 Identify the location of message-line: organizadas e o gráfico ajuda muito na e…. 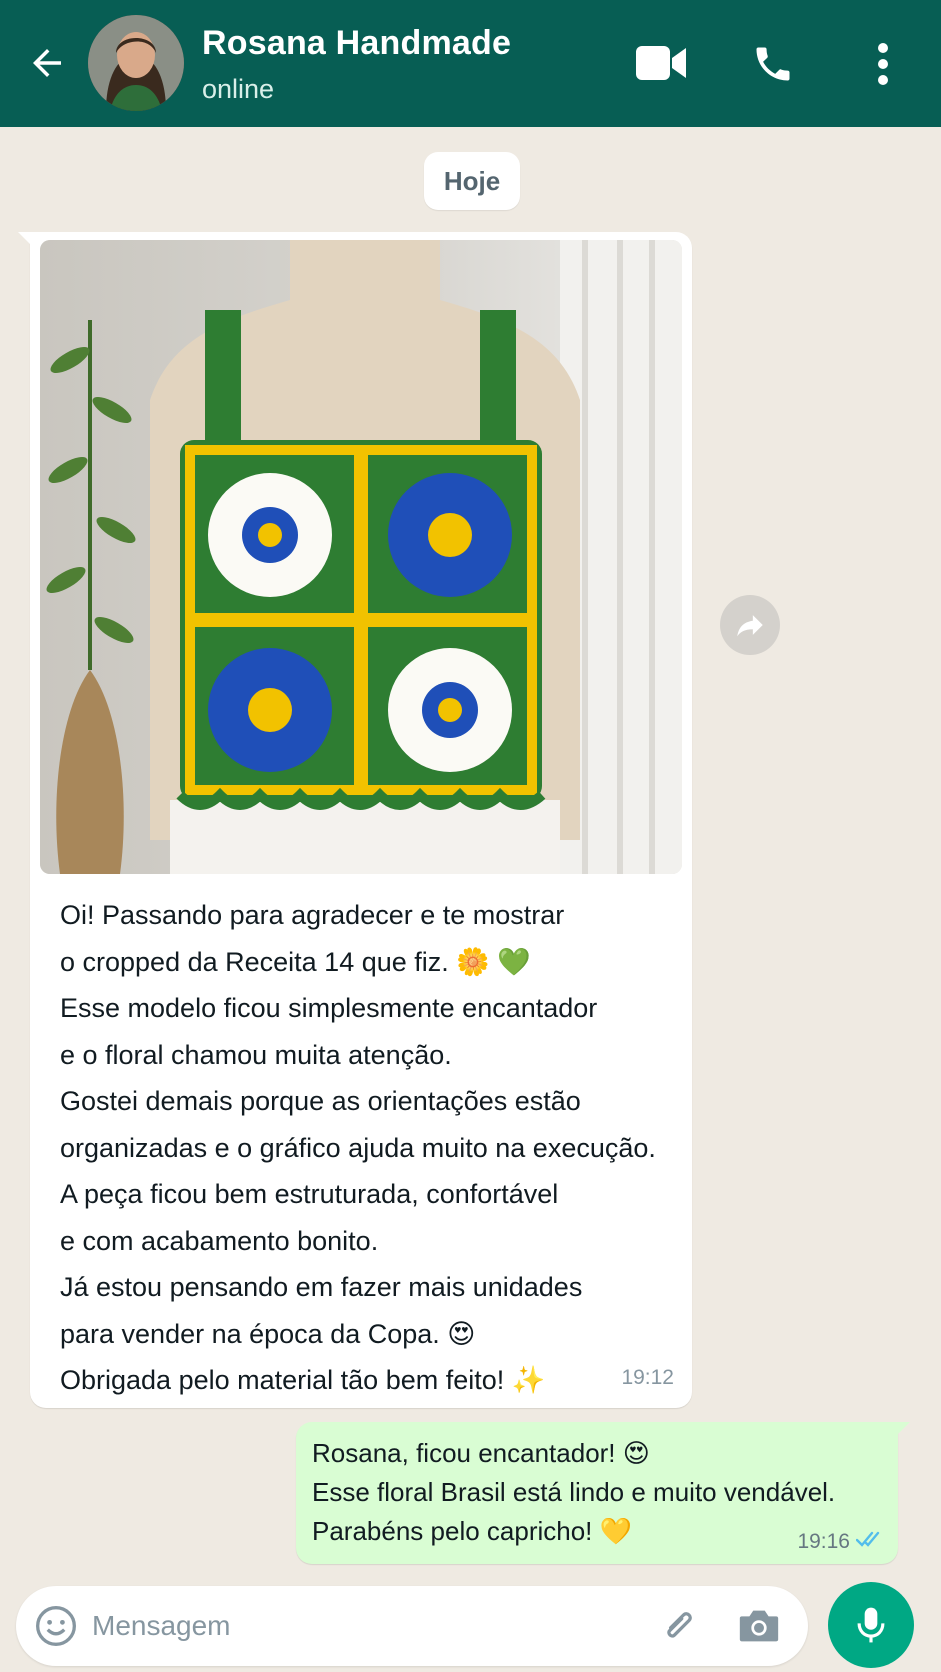
(358, 1147).